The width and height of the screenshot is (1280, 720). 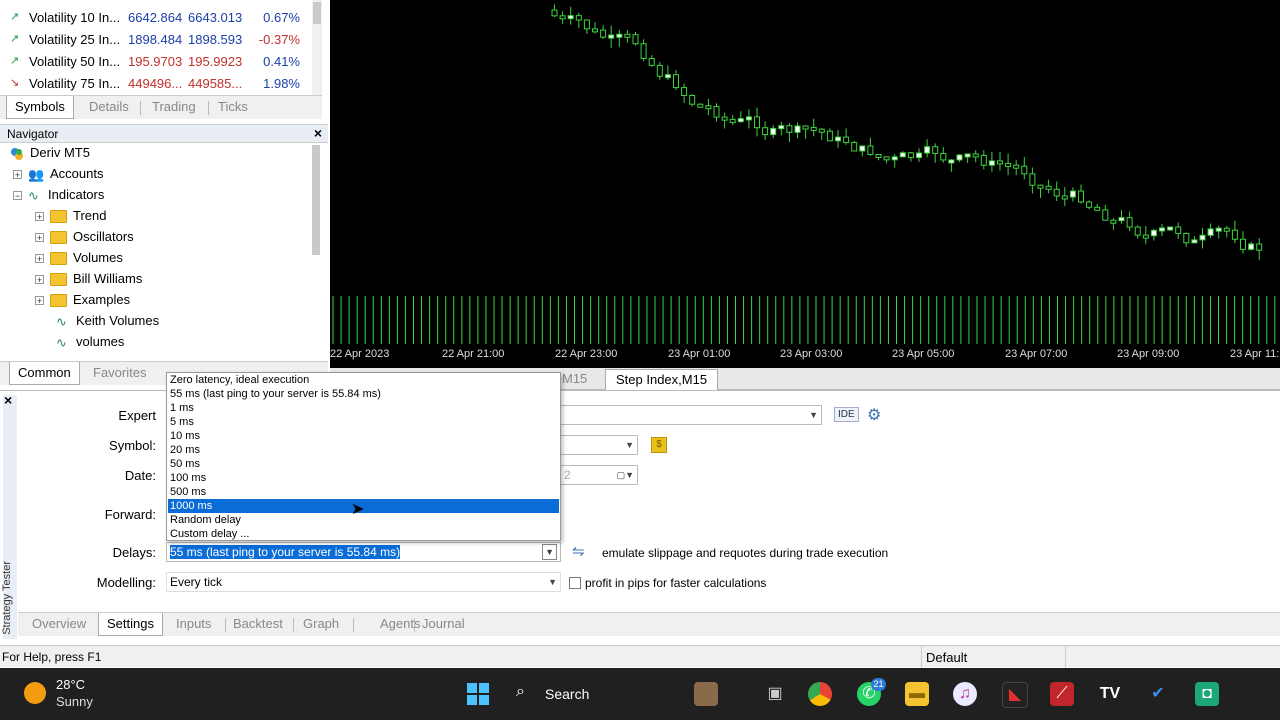 I want to click on folder-icon, so click(x=58, y=301).